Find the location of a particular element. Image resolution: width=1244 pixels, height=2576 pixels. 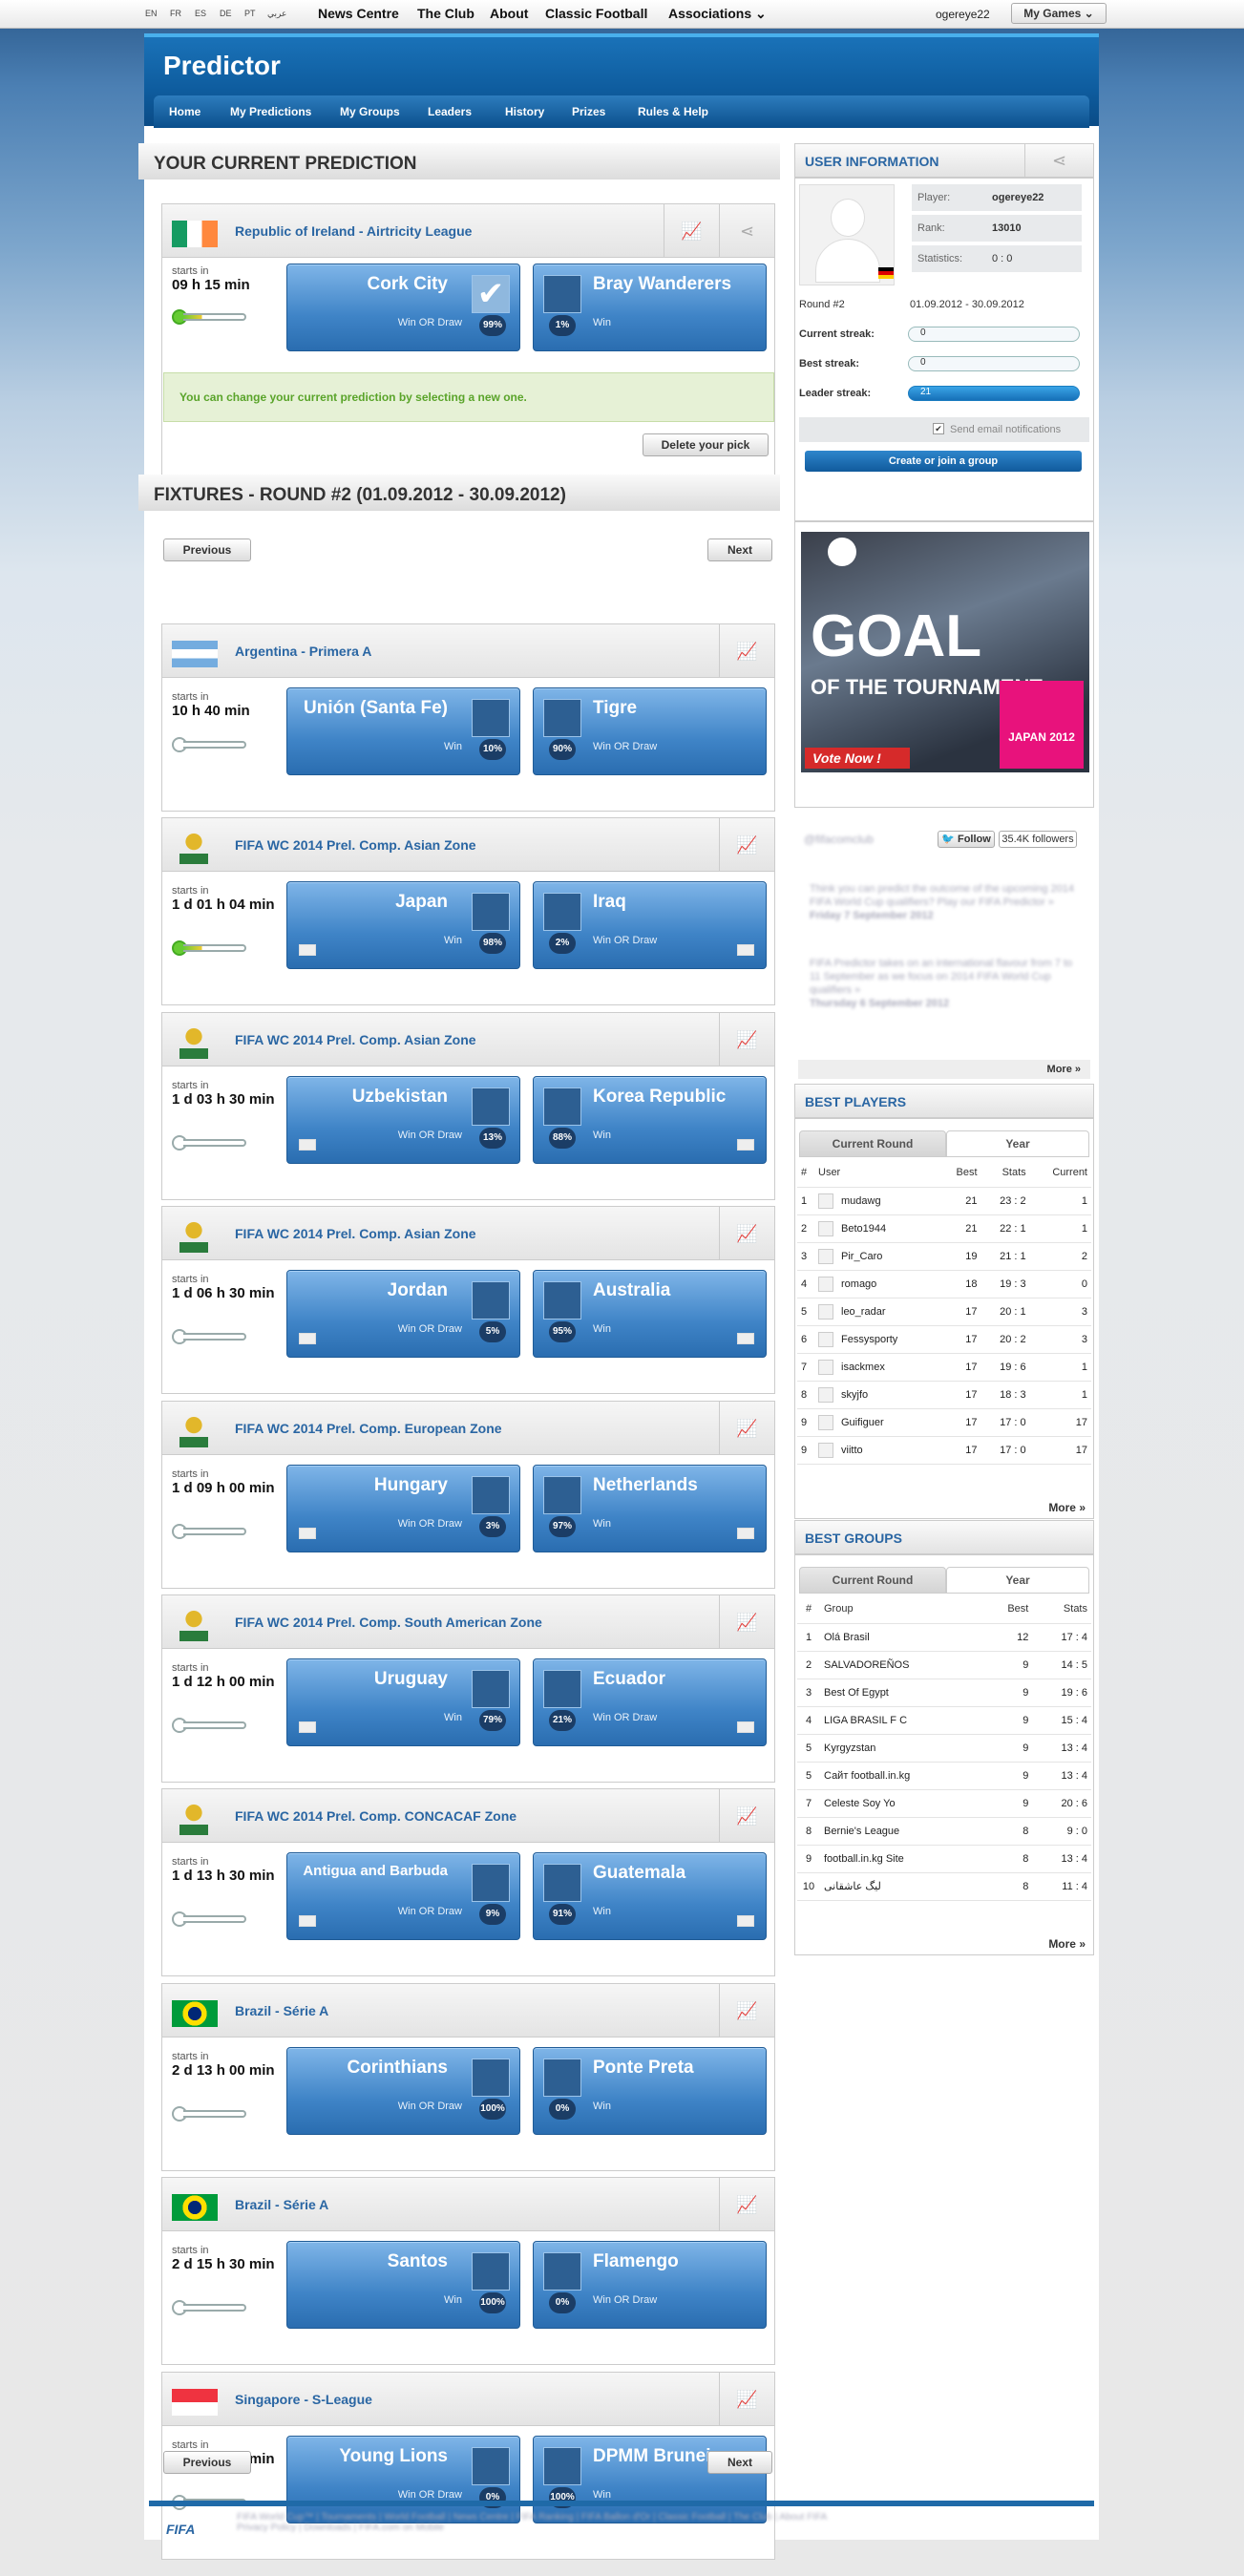

user-cell: viitto is located at coordinates (877, 1450).